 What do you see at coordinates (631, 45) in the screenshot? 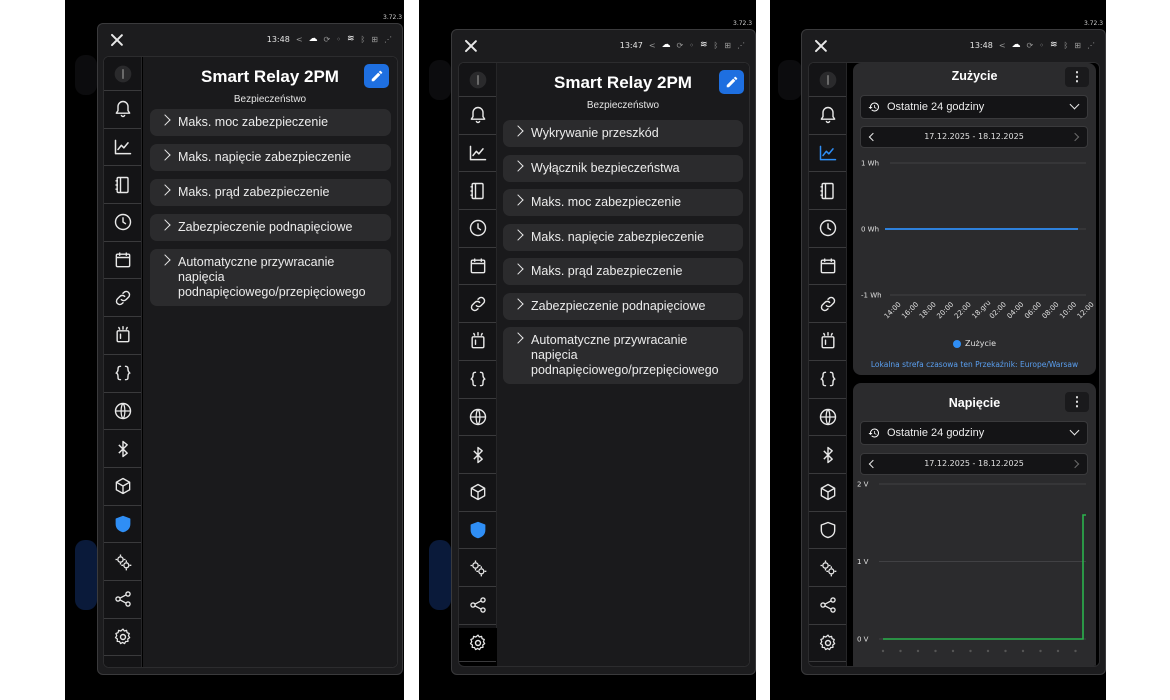
I see `clock: 13:47` at bounding box center [631, 45].